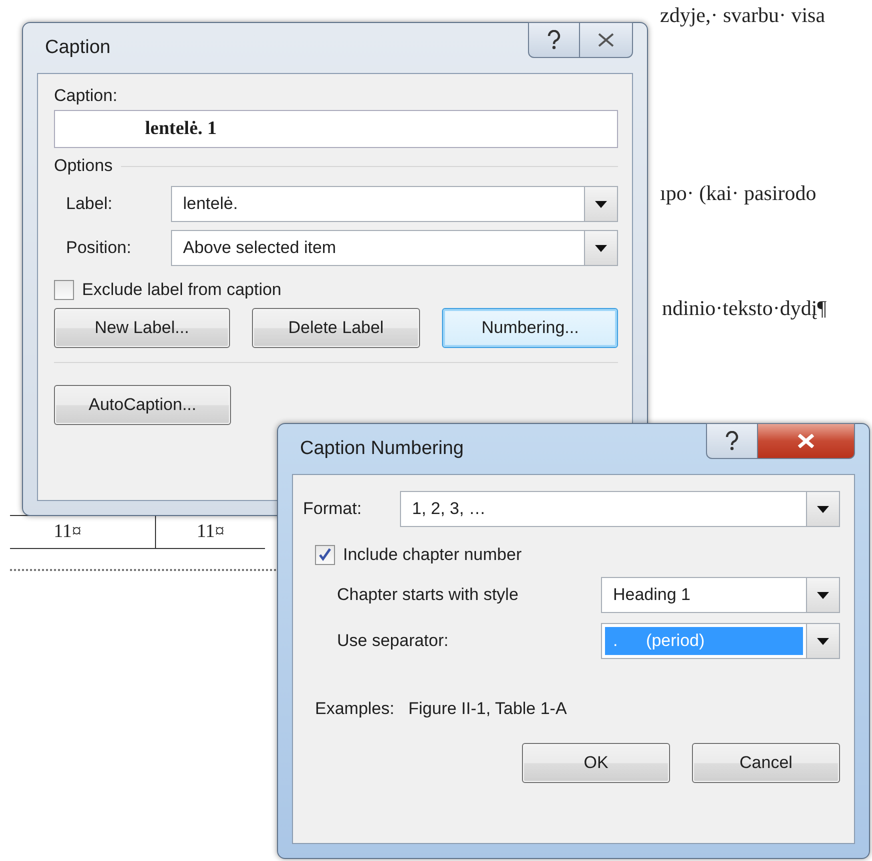 The image size is (872, 861). Describe the element at coordinates (333, 509) in the screenshot. I see `field-label: Format:` at that location.